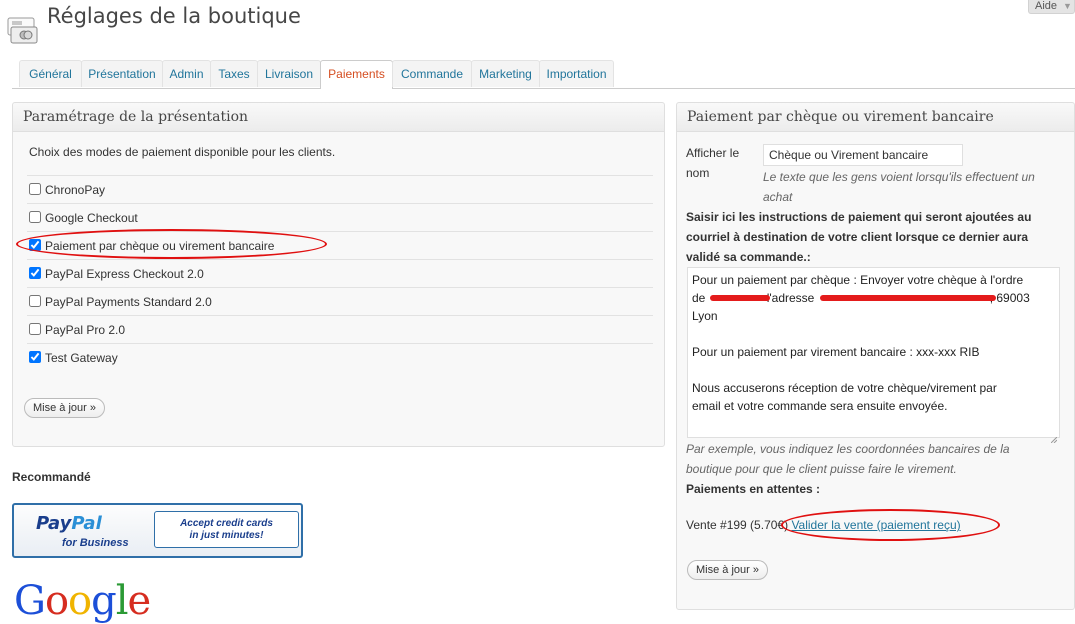 The image size is (1075, 624). I want to click on option-label: ChronoPay, so click(75, 190).